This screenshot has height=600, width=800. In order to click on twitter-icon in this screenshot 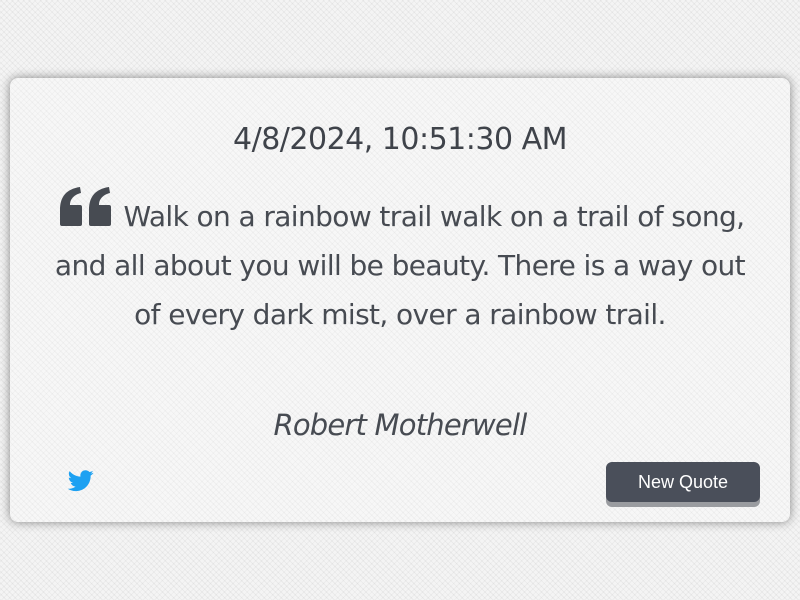, I will do `click(80, 481)`.